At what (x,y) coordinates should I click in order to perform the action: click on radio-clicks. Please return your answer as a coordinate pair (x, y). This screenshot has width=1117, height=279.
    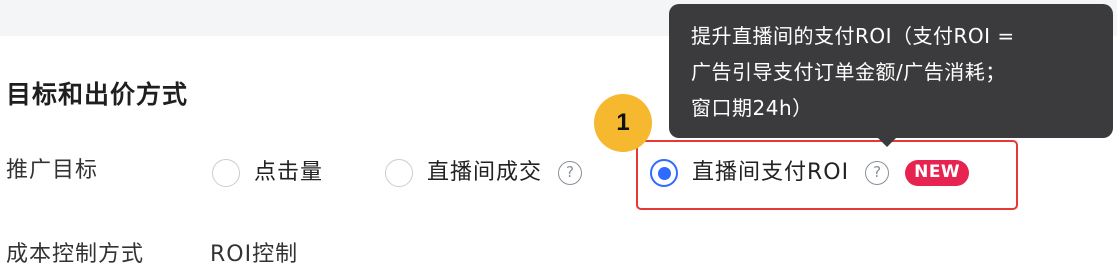
    Looking at the image, I should click on (226, 173).